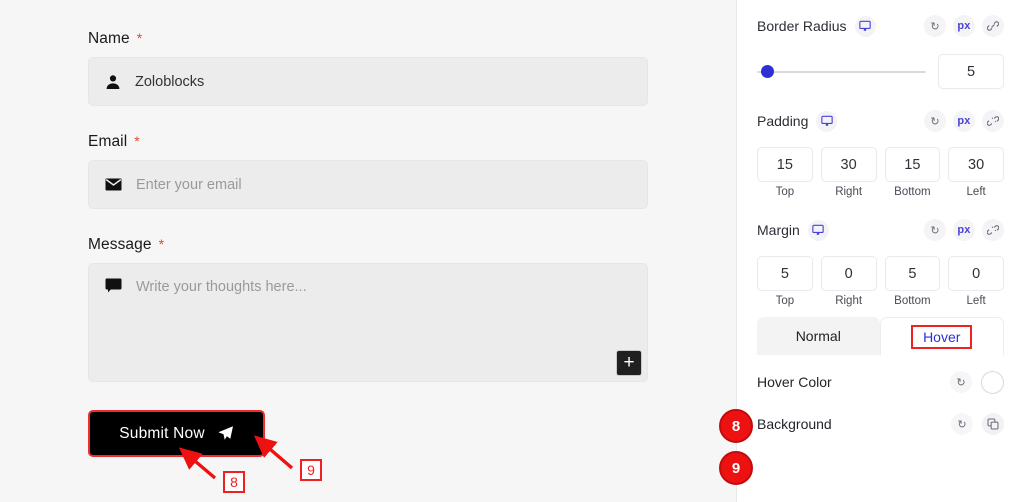  What do you see at coordinates (971, 71) in the screenshot?
I see `border-radius-value-input: 5` at bounding box center [971, 71].